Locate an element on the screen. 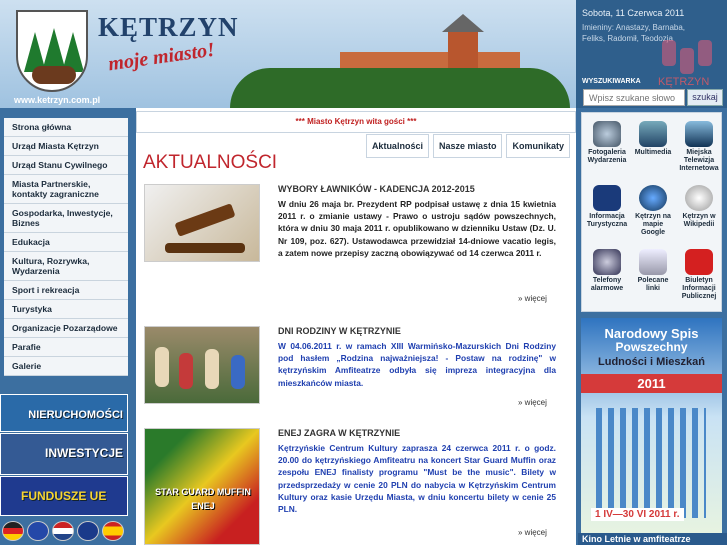  census-line2: Powszechny is located at coordinates (651, 347).